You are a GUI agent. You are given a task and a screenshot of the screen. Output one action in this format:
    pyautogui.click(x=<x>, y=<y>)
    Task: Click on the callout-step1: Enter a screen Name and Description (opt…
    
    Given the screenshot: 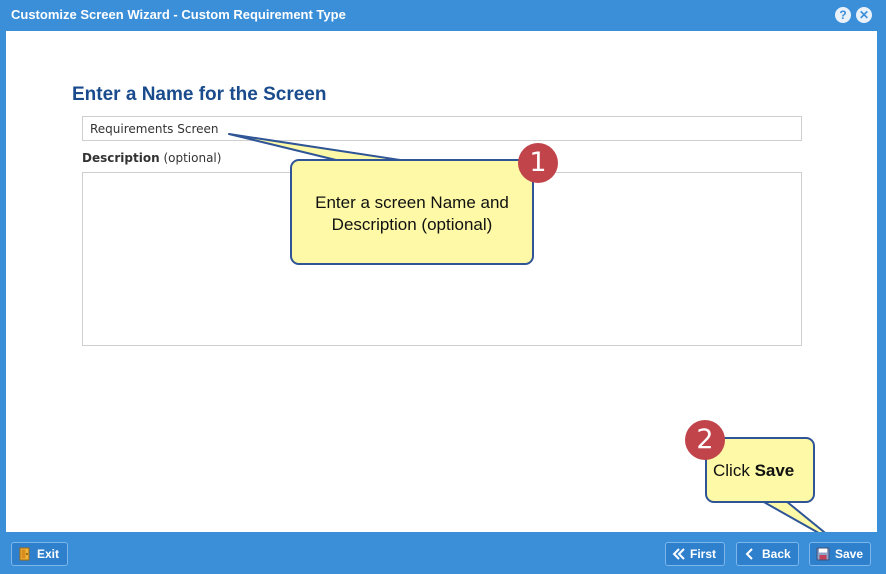 What is the action you would take?
    pyautogui.click(x=412, y=212)
    